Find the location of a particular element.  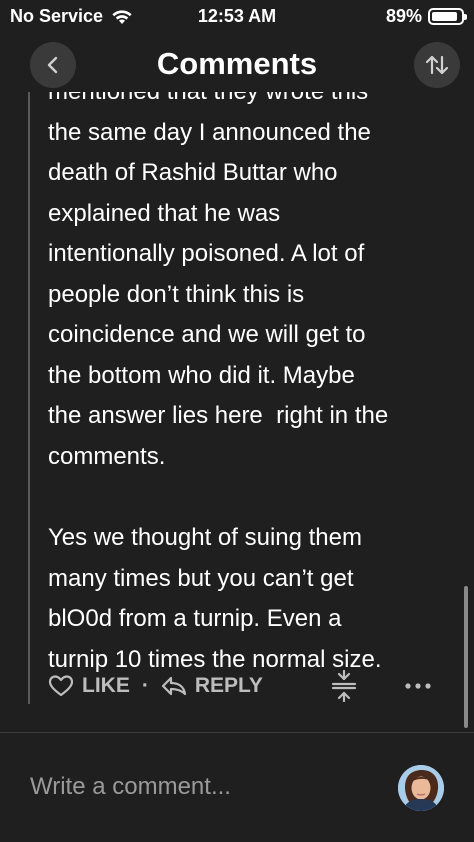

battery-icon is located at coordinates (447, 16).